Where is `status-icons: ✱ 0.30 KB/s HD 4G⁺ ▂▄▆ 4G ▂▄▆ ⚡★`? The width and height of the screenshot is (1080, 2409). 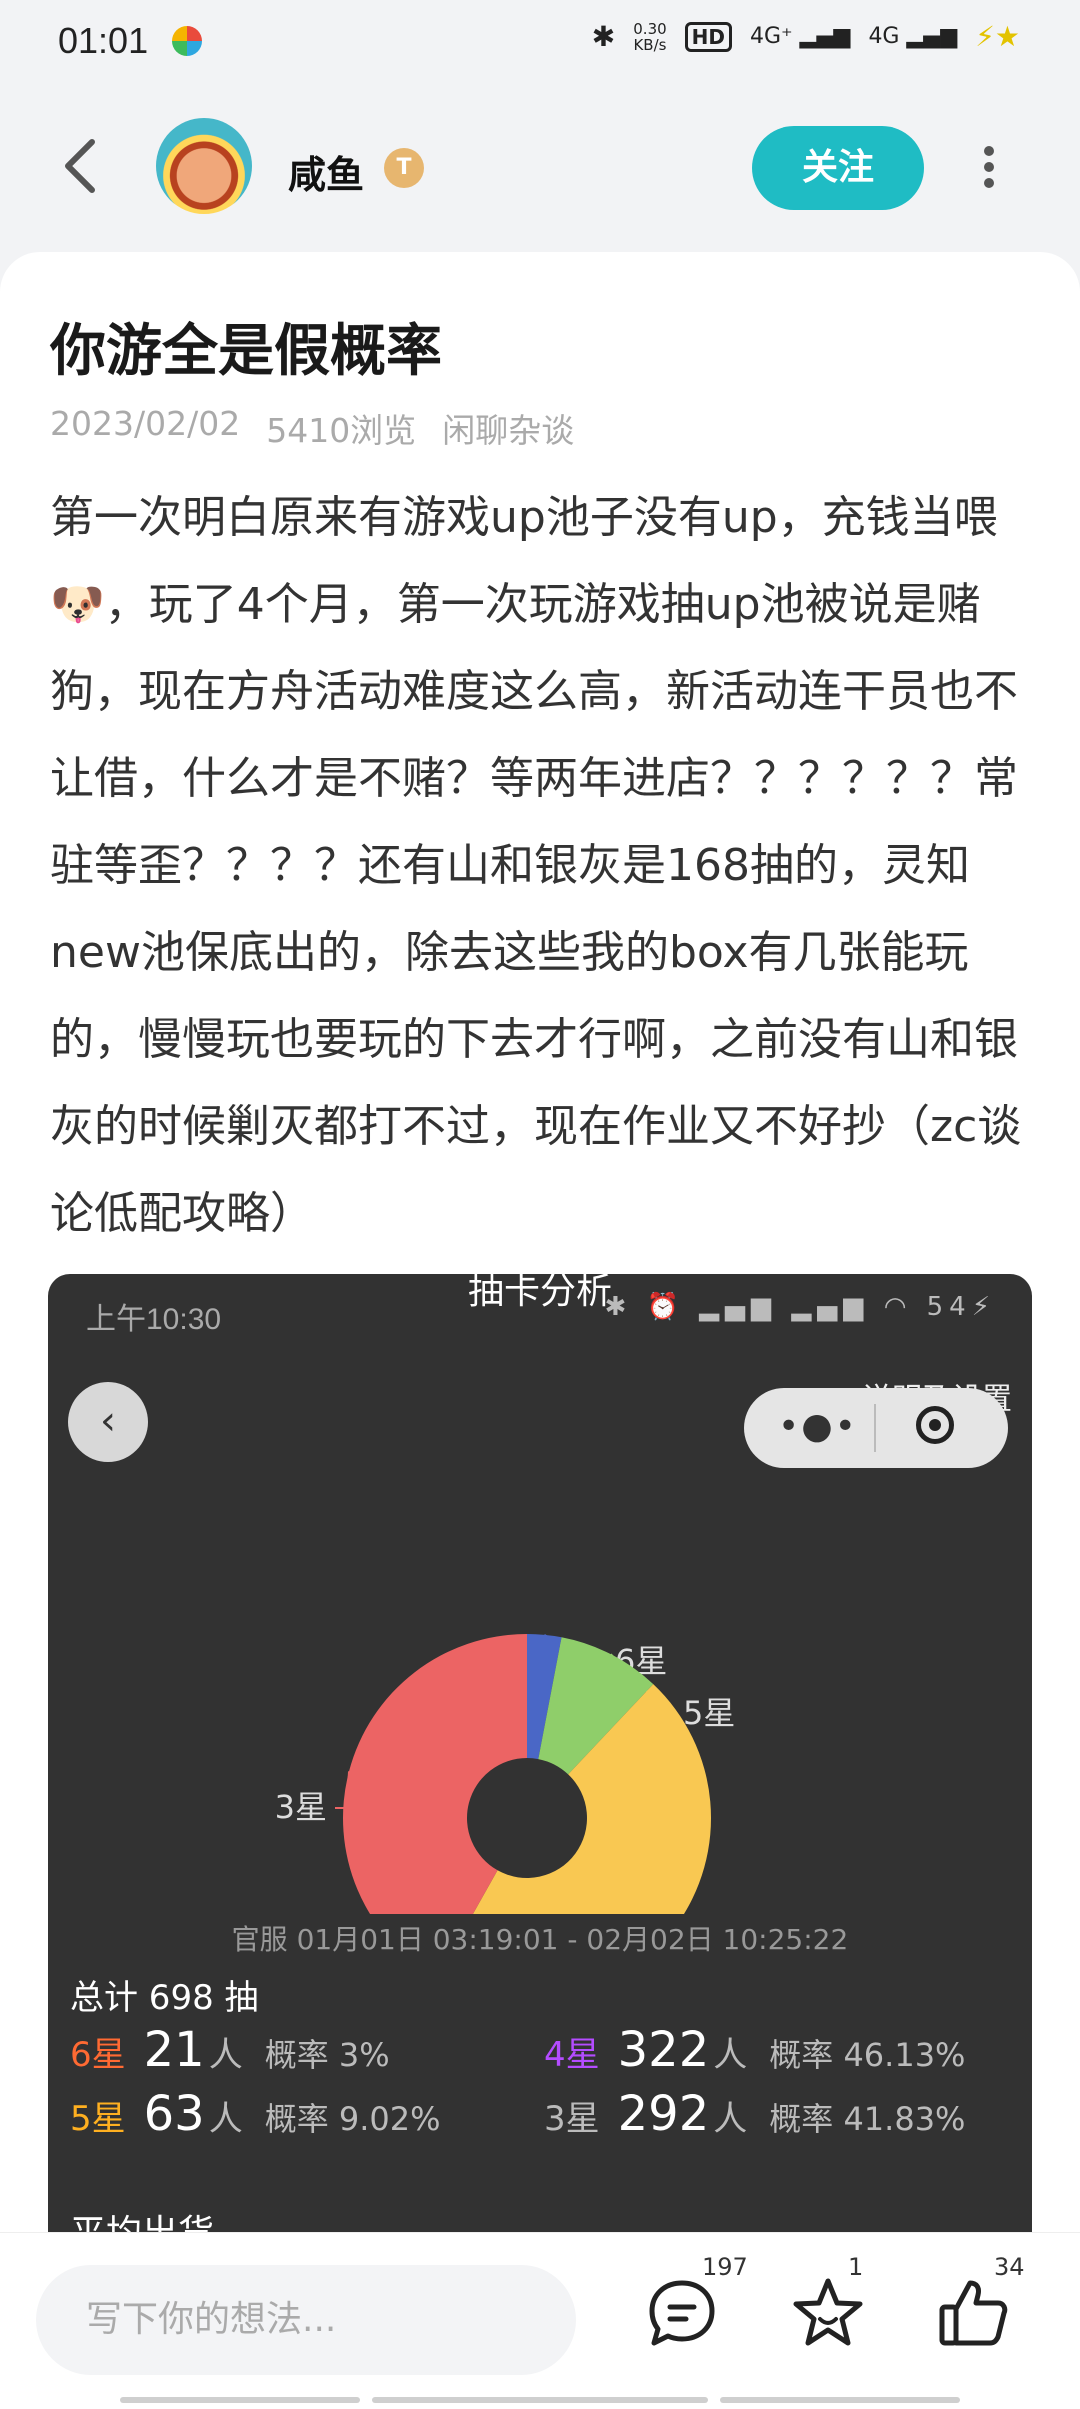
status-icons: ✱ 0.30 KB/s HD 4G⁺ ▂▄▆ 4G ▂▄▆ ⚡★ is located at coordinates (806, 36).